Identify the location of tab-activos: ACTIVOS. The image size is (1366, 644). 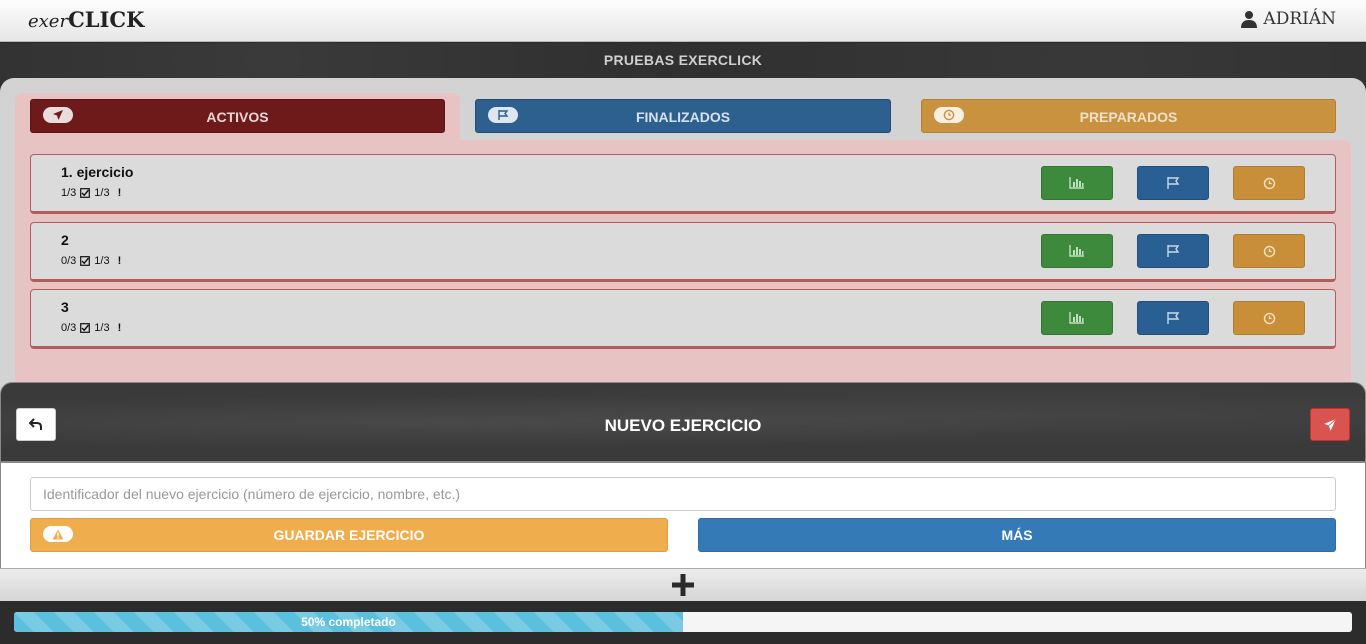
(237, 116).